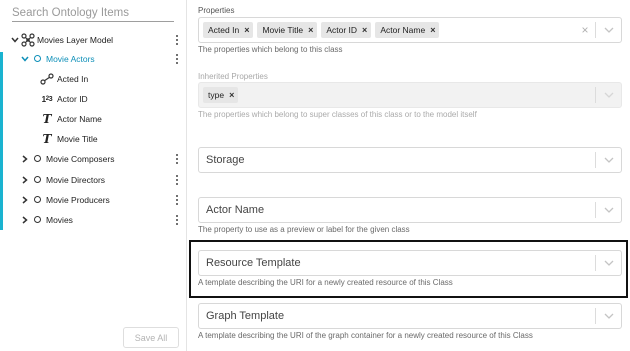 The height and width of the screenshot is (351, 630). Describe the element at coordinates (245, 316) in the screenshot. I see `graph-template-select-value: Graph Template` at that location.